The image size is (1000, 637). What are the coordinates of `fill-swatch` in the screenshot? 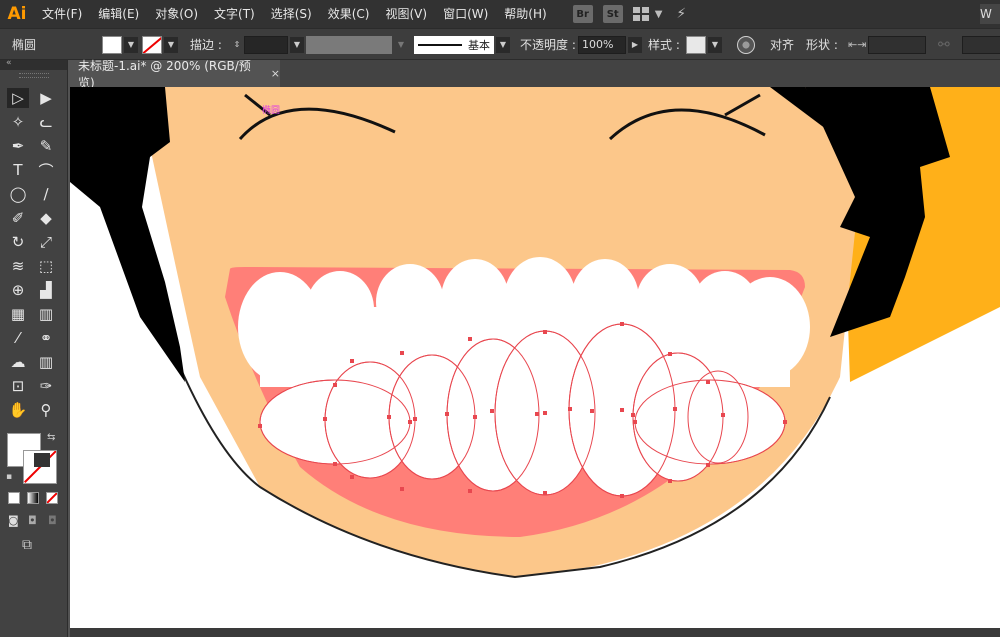 It's located at (112, 44).